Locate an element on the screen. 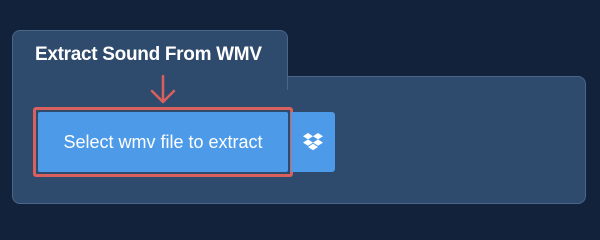 This screenshot has height=240, width=600. dropbox-button is located at coordinates (313, 142).